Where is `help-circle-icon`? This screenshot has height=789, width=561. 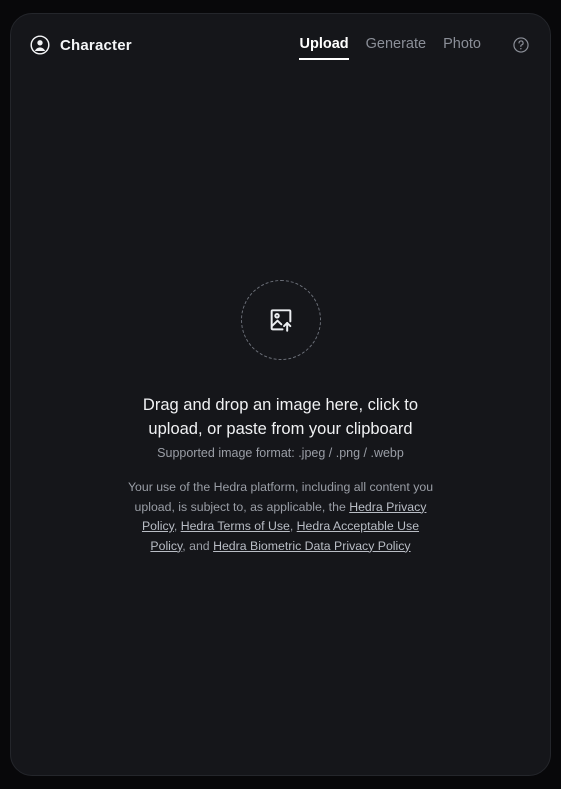 help-circle-icon is located at coordinates (521, 45).